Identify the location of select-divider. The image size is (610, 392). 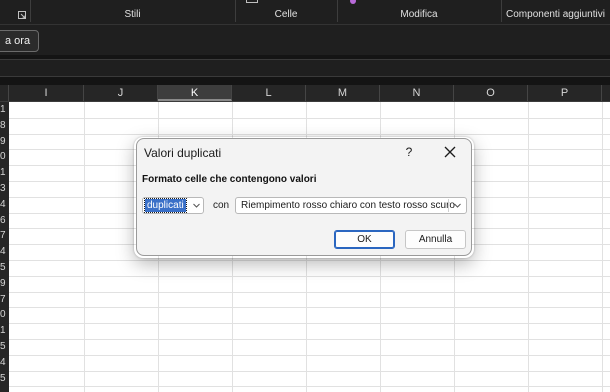
(448, 205).